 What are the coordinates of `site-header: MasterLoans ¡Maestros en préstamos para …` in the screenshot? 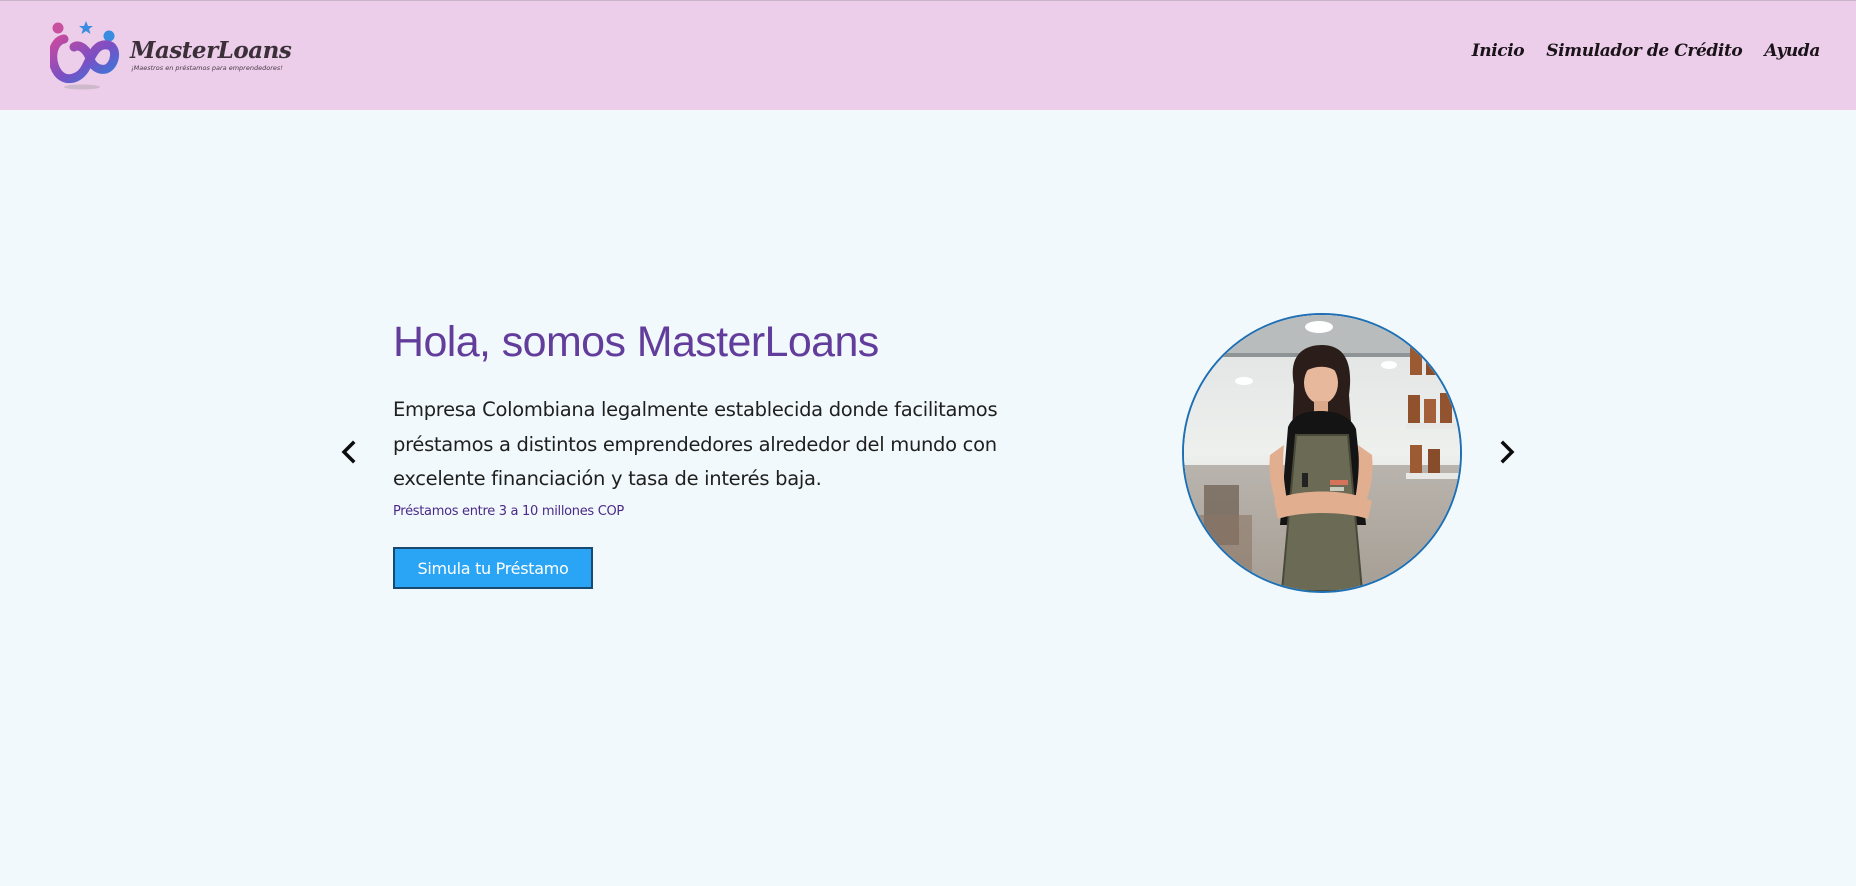 It's located at (928, 55).